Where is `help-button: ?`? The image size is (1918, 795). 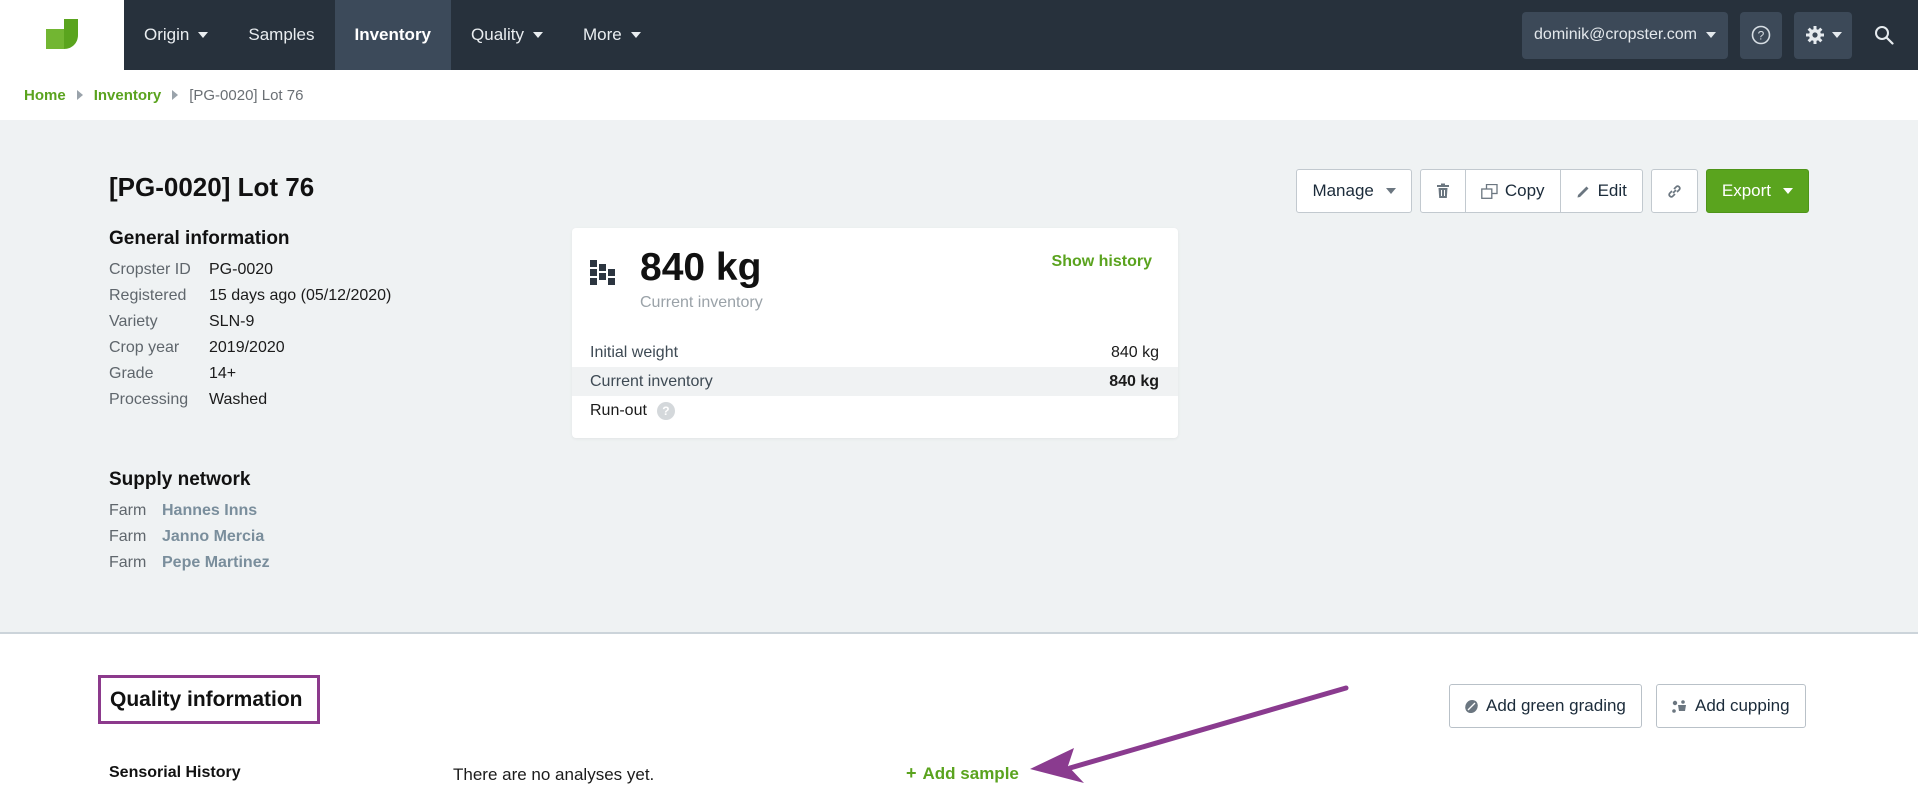 help-button: ? is located at coordinates (1761, 35).